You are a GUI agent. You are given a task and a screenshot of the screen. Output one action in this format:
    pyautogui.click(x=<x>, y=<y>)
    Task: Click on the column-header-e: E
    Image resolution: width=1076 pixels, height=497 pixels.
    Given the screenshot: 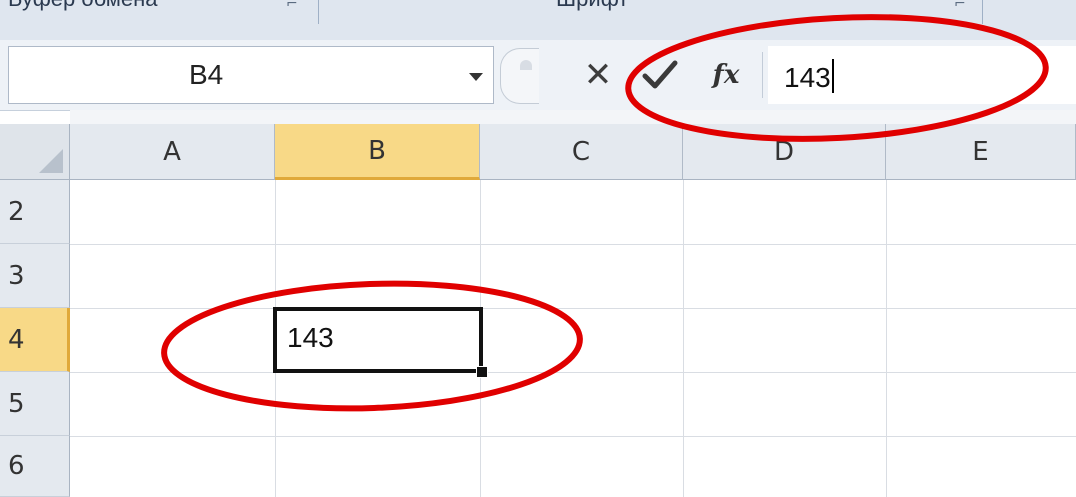 What is the action you would take?
    pyautogui.click(x=981, y=152)
    